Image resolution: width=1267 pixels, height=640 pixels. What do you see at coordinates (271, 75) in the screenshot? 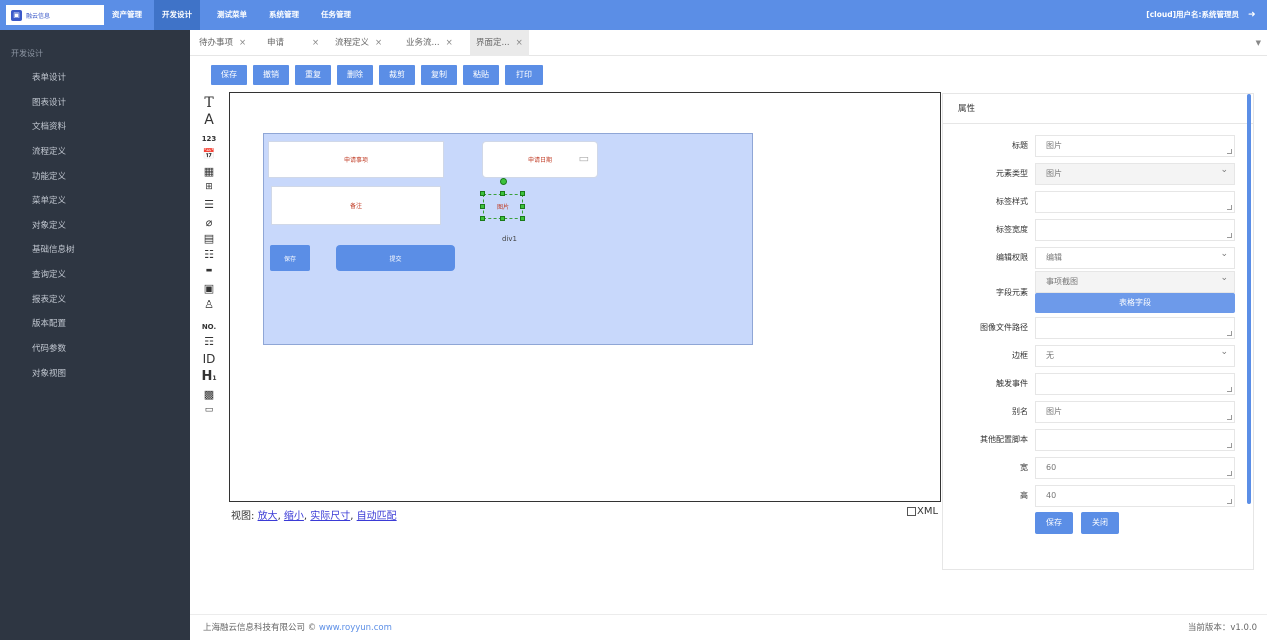
I see `undo-button: 撤销` at bounding box center [271, 75].